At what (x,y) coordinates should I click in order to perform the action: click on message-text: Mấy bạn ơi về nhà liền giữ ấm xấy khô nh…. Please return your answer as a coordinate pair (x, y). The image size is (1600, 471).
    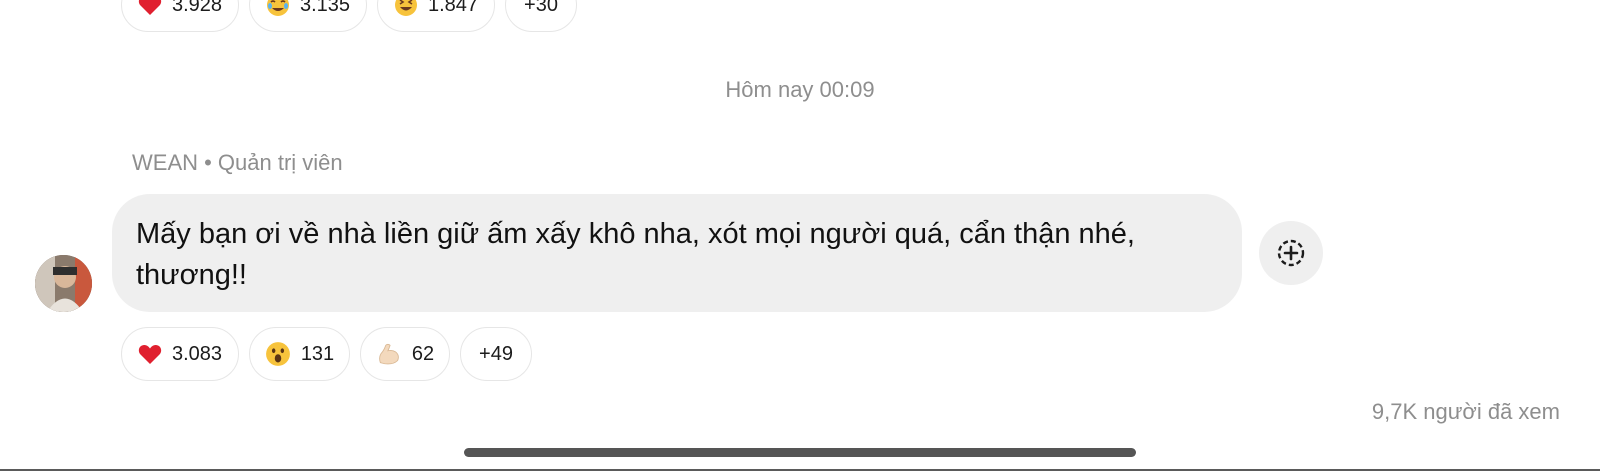
    Looking at the image, I should click on (635, 254).